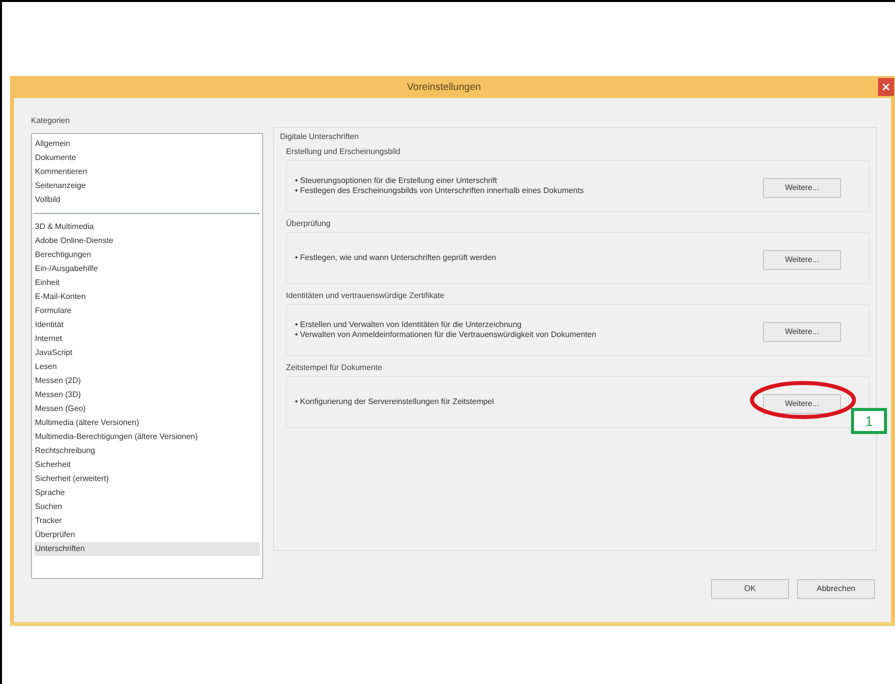 This screenshot has width=895, height=684. What do you see at coordinates (147, 367) in the screenshot?
I see `category-item: Lesen` at bounding box center [147, 367].